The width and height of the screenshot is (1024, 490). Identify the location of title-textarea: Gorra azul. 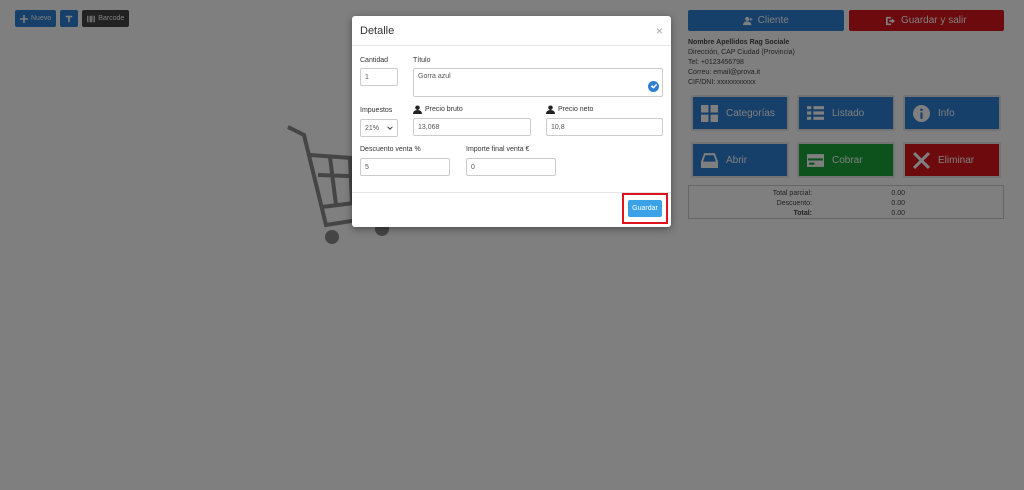
(538, 82).